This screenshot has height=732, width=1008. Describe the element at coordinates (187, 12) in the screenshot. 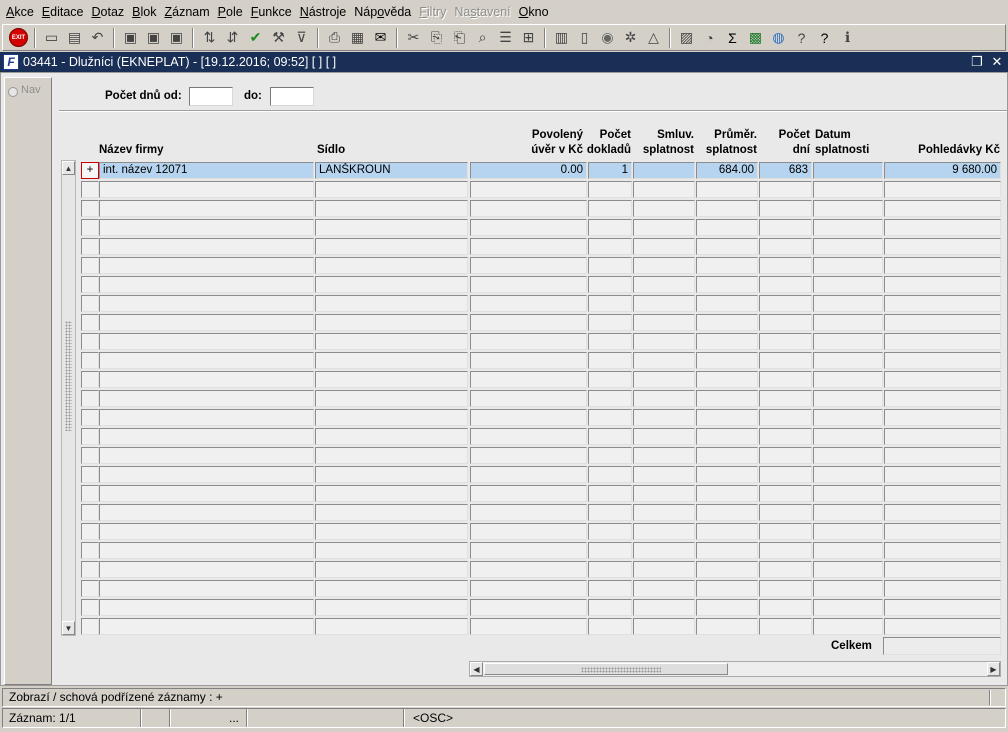

I see `menu-zaznam: Záznam` at that location.